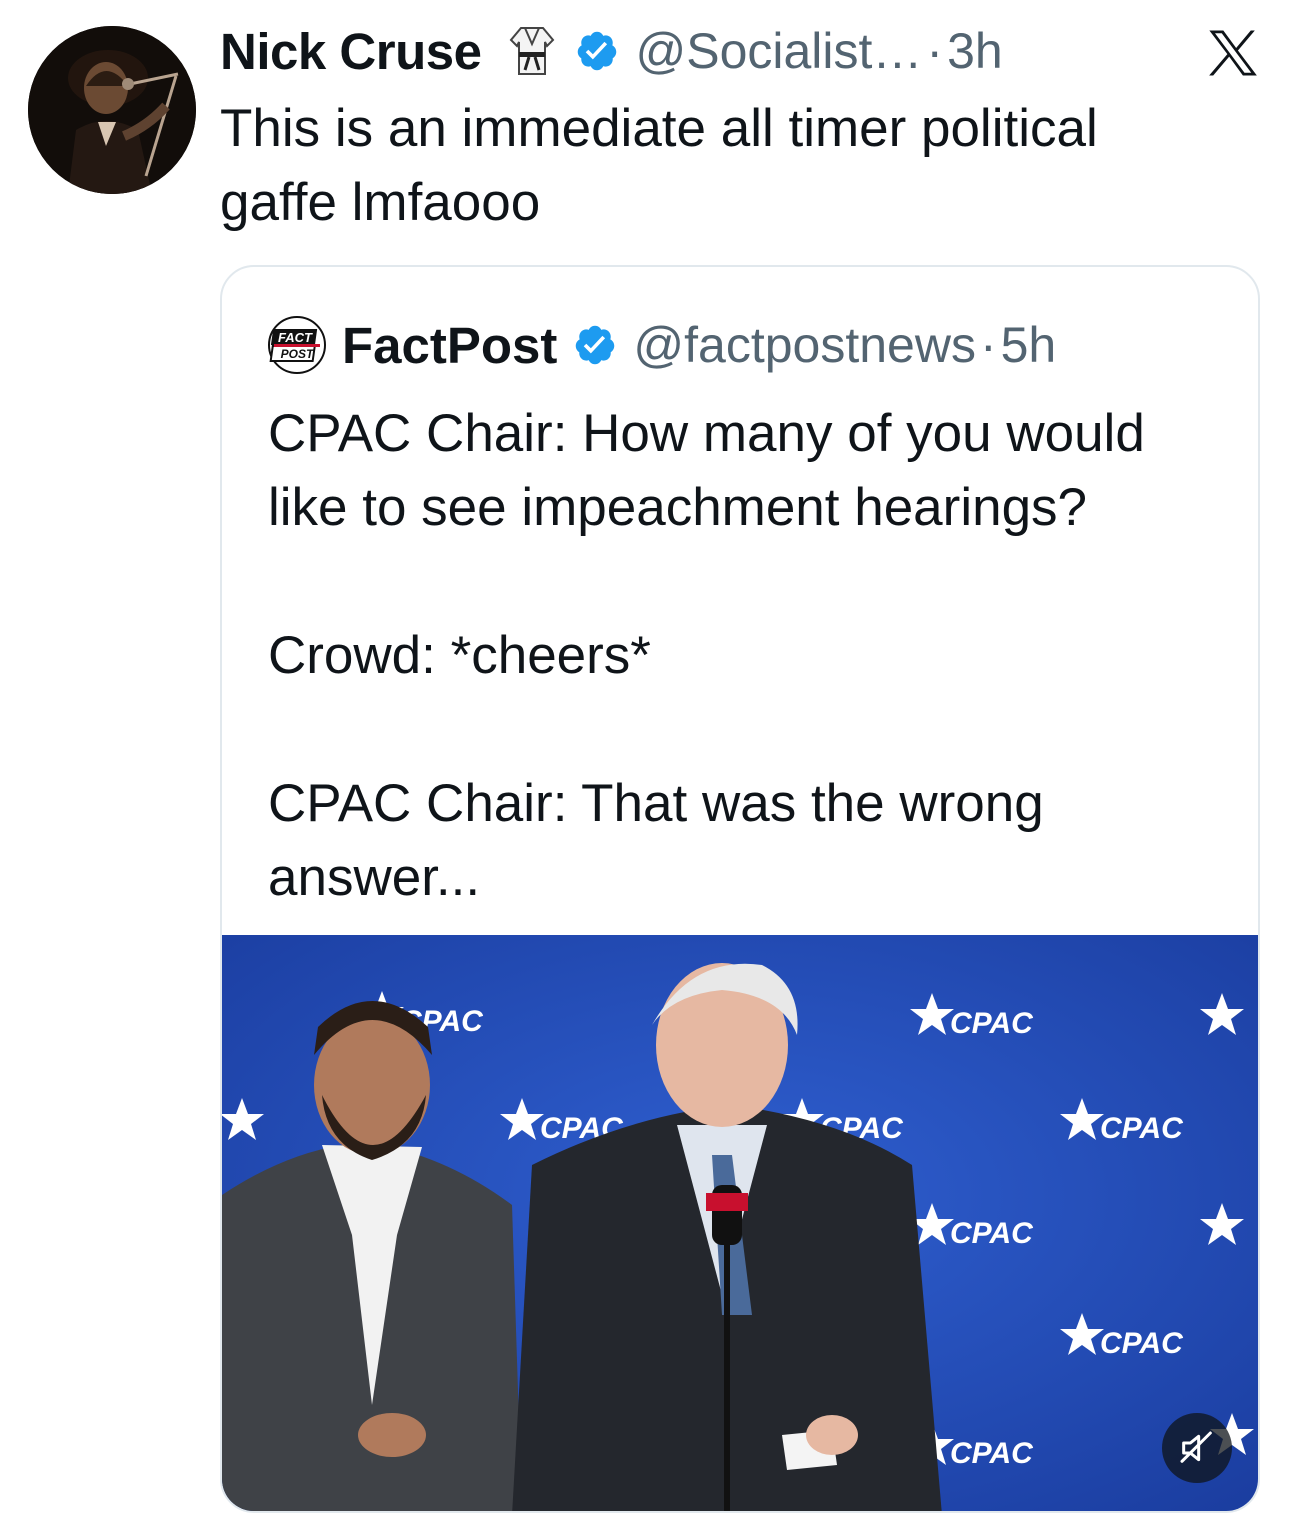 This screenshot has height=1528, width=1290. I want to click on tweet-time: 3h, so click(975, 51).